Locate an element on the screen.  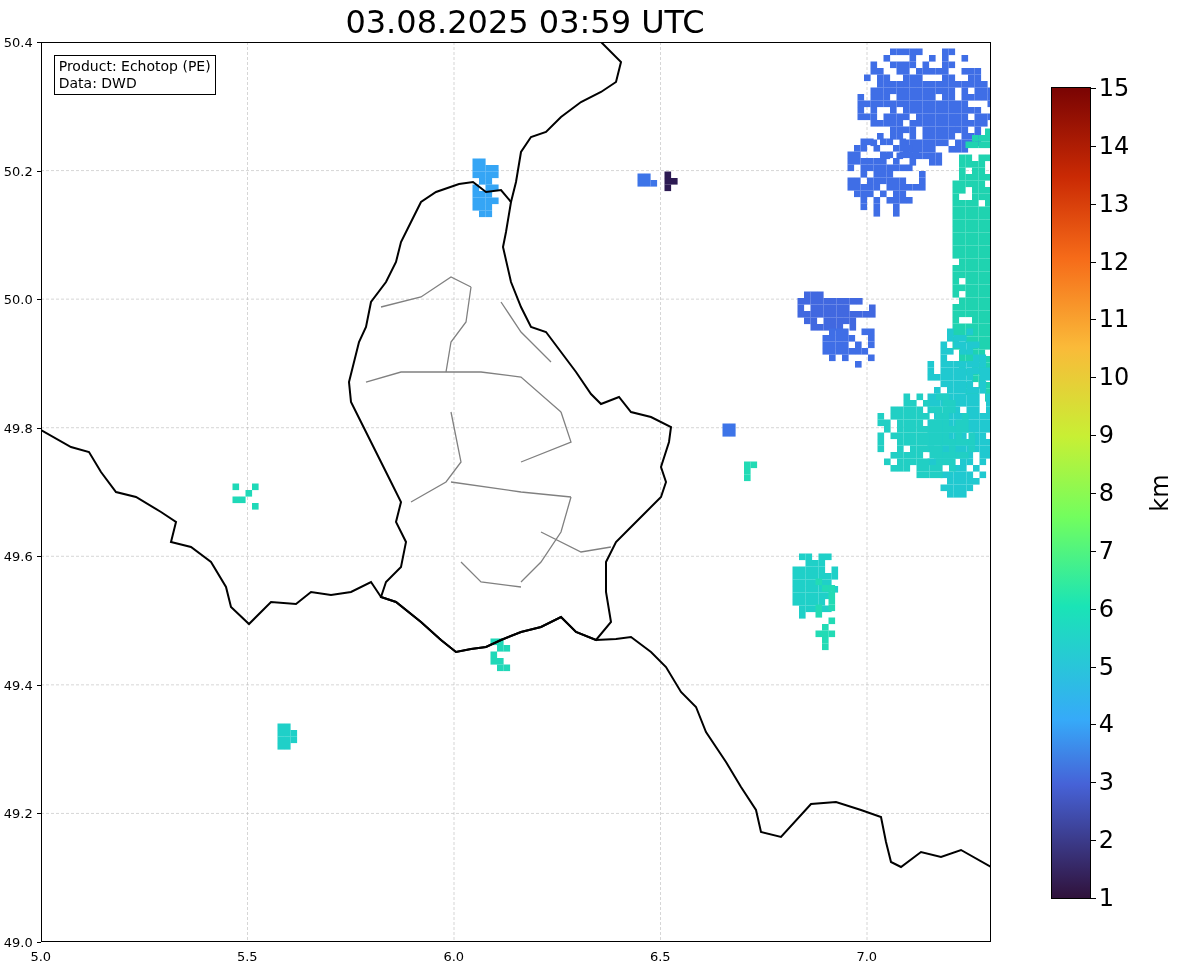
colorbar-label: km is located at coordinates (1159, 493).